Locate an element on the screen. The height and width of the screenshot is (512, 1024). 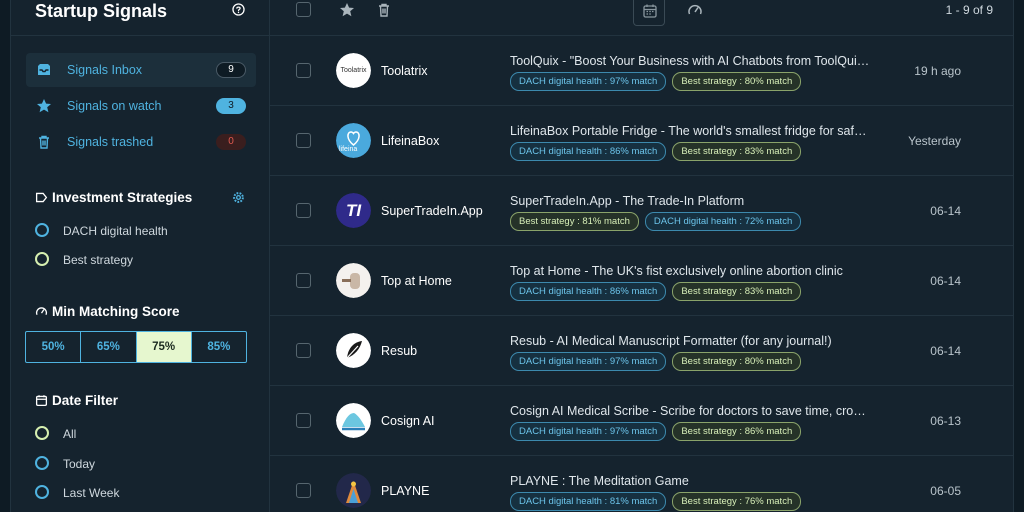
nav-label: Signals trashed is located at coordinates (110, 142).